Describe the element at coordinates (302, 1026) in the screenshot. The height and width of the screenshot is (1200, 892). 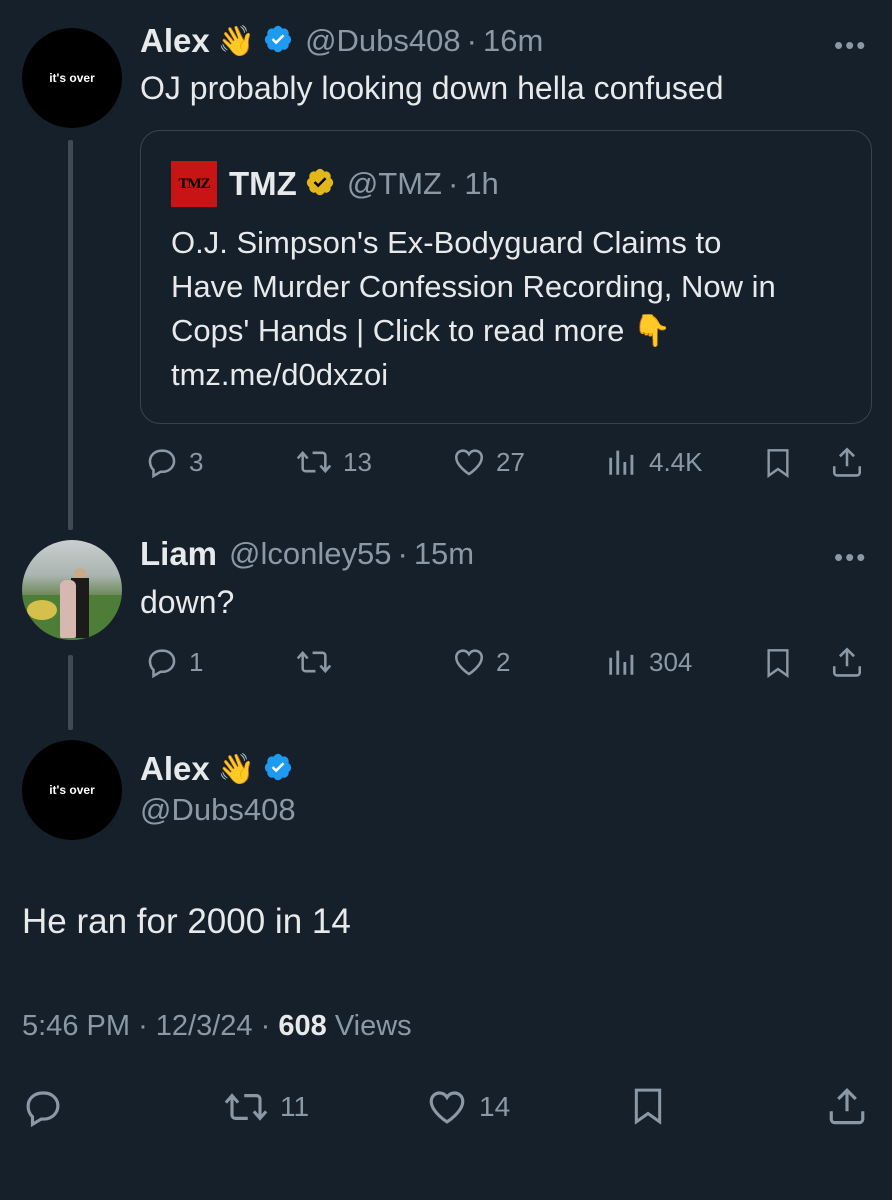
I see `views-count: 608` at that location.